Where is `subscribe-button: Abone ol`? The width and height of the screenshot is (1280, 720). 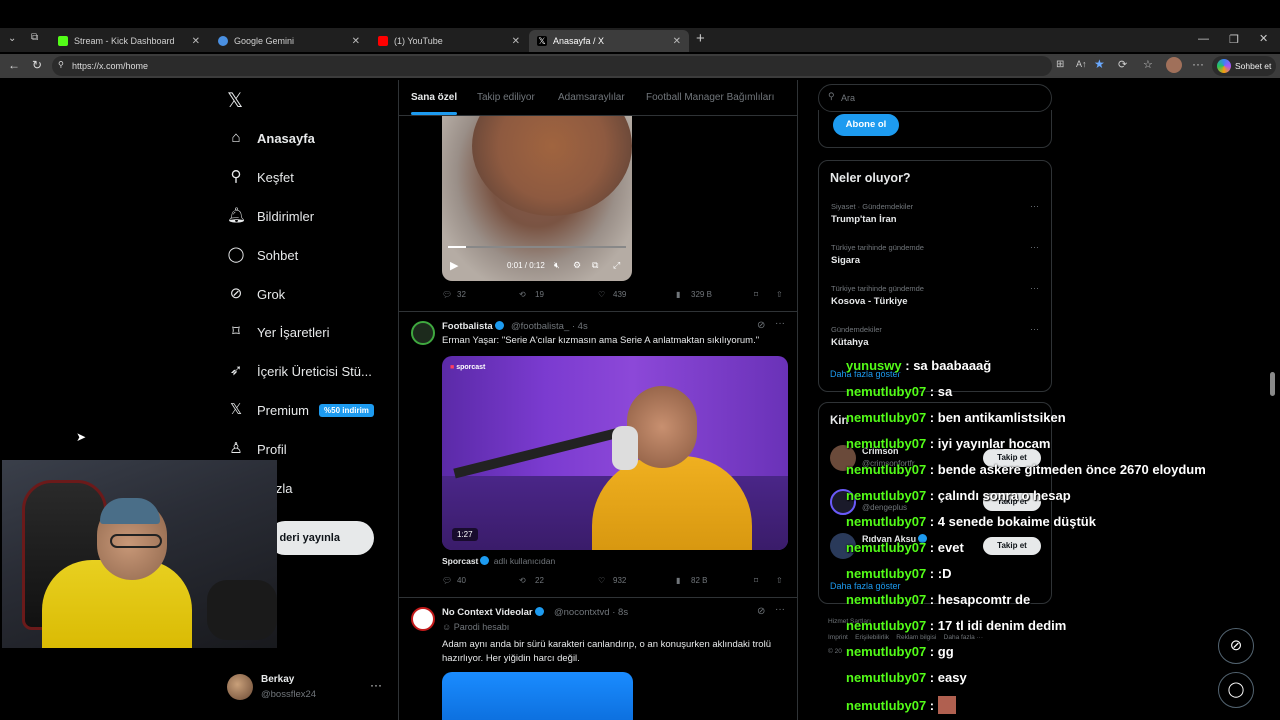 subscribe-button: Abone ol is located at coordinates (866, 125).